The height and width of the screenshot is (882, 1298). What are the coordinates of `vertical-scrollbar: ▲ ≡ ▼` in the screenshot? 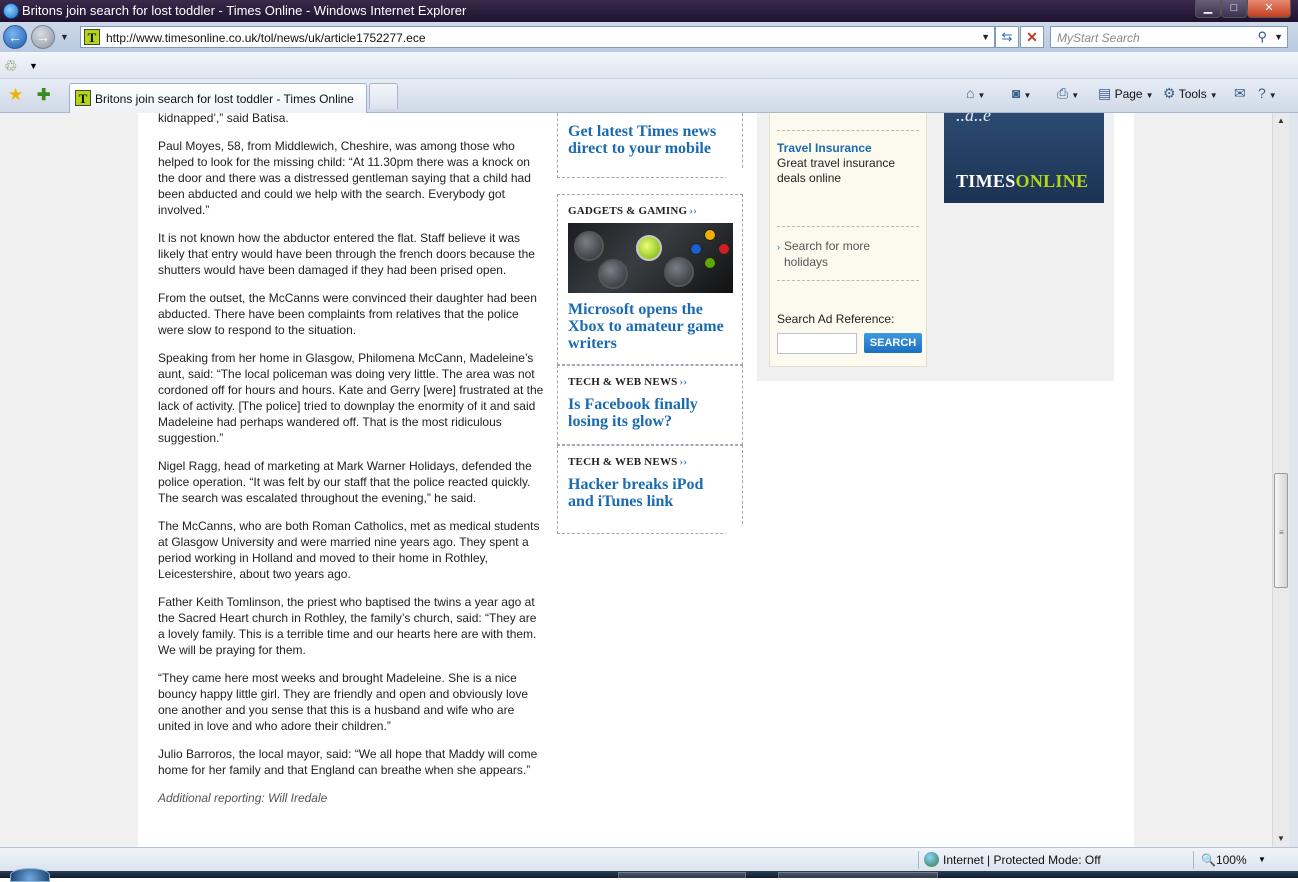 It's located at (1280, 480).